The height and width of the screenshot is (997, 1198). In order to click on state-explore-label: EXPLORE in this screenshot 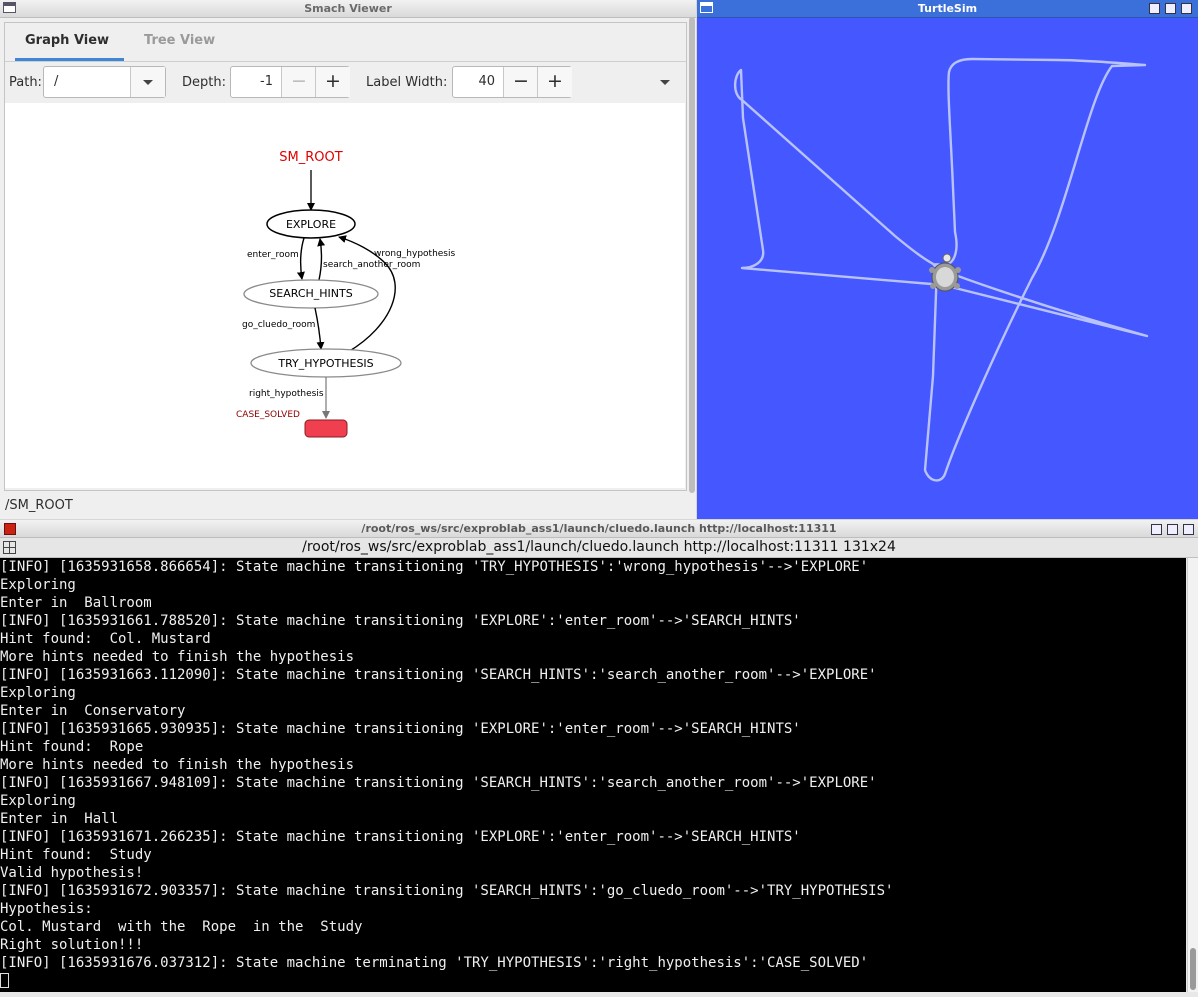, I will do `click(311, 224)`.